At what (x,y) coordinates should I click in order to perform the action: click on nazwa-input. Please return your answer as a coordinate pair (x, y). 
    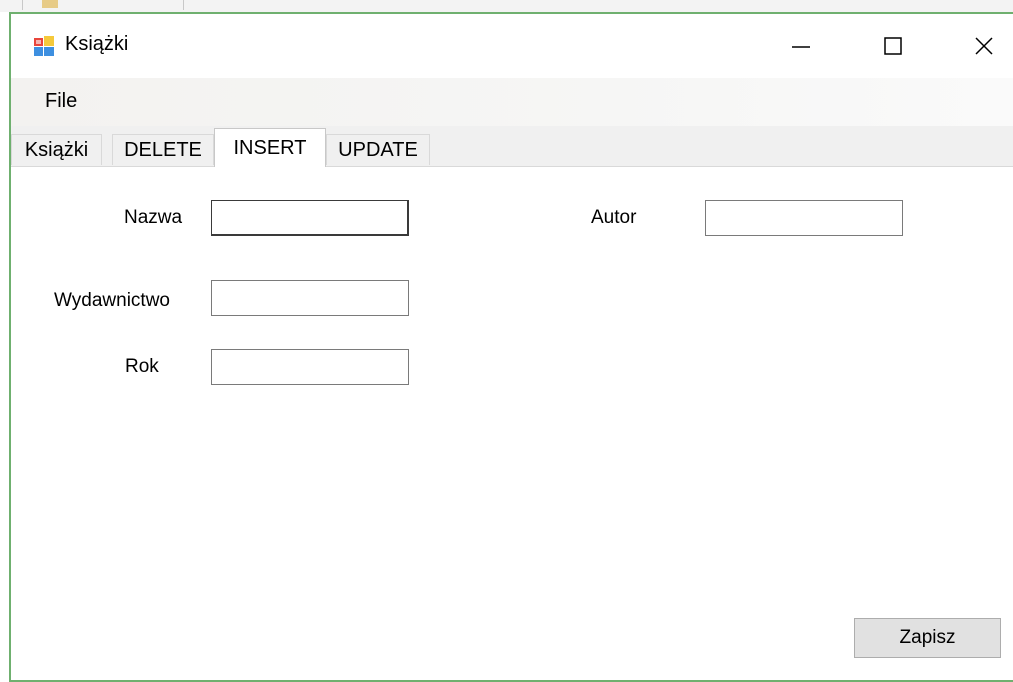
    Looking at the image, I should click on (310, 218).